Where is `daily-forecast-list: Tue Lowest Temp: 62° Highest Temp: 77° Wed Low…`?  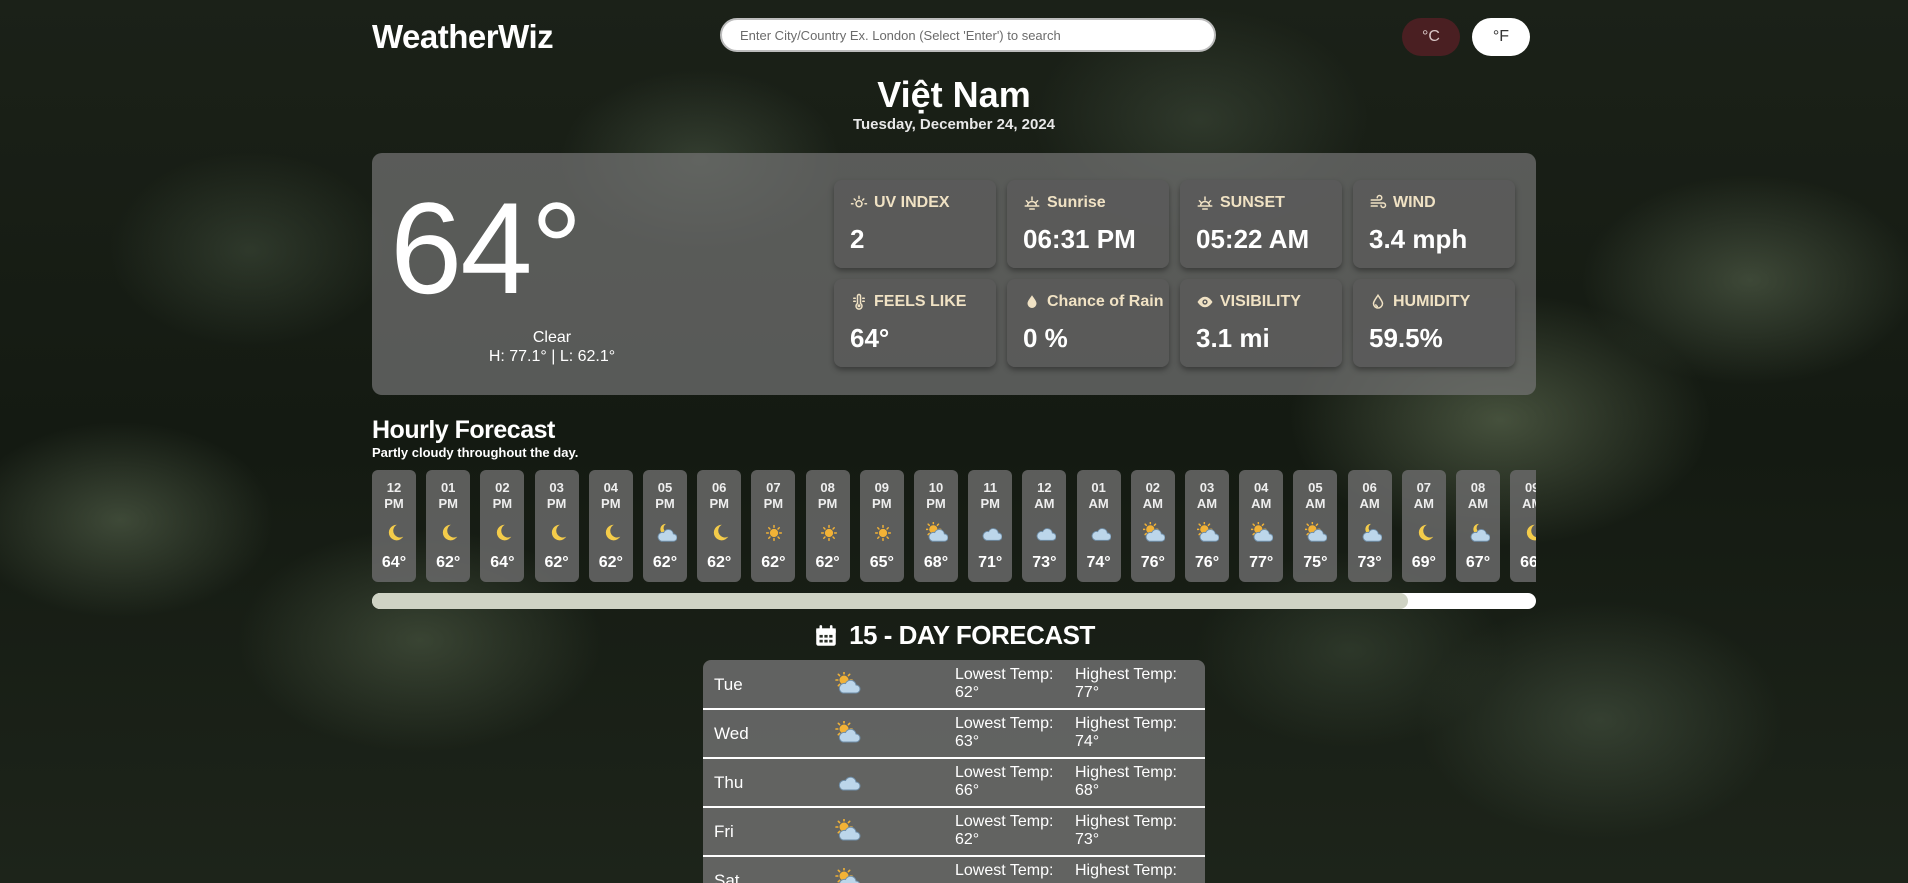 daily-forecast-list: Tue Lowest Temp: 62° Highest Temp: 77° Wed Low… is located at coordinates (954, 771).